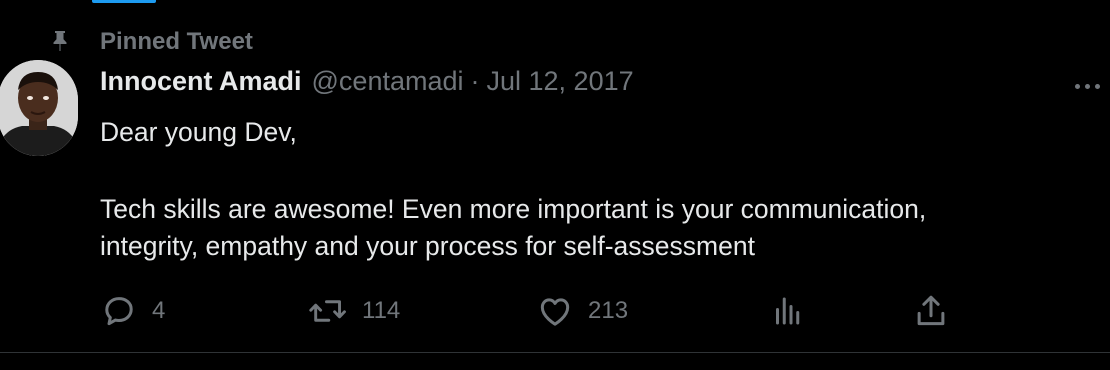 The image size is (1110, 370). I want to click on more-icon, so click(1077, 86).